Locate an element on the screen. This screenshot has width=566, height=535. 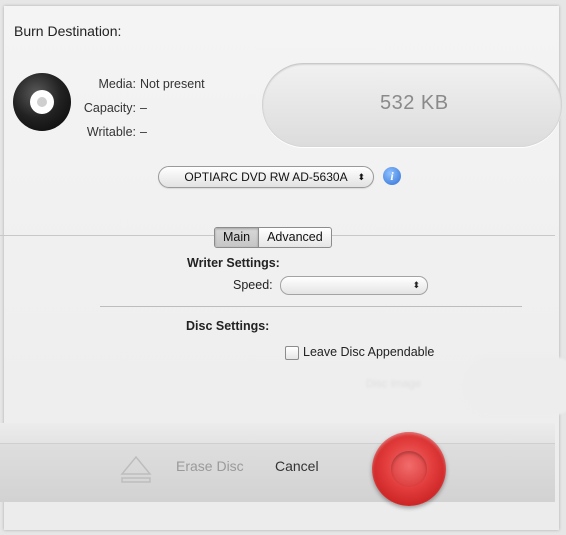
separator is located at coordinates (311, 306).